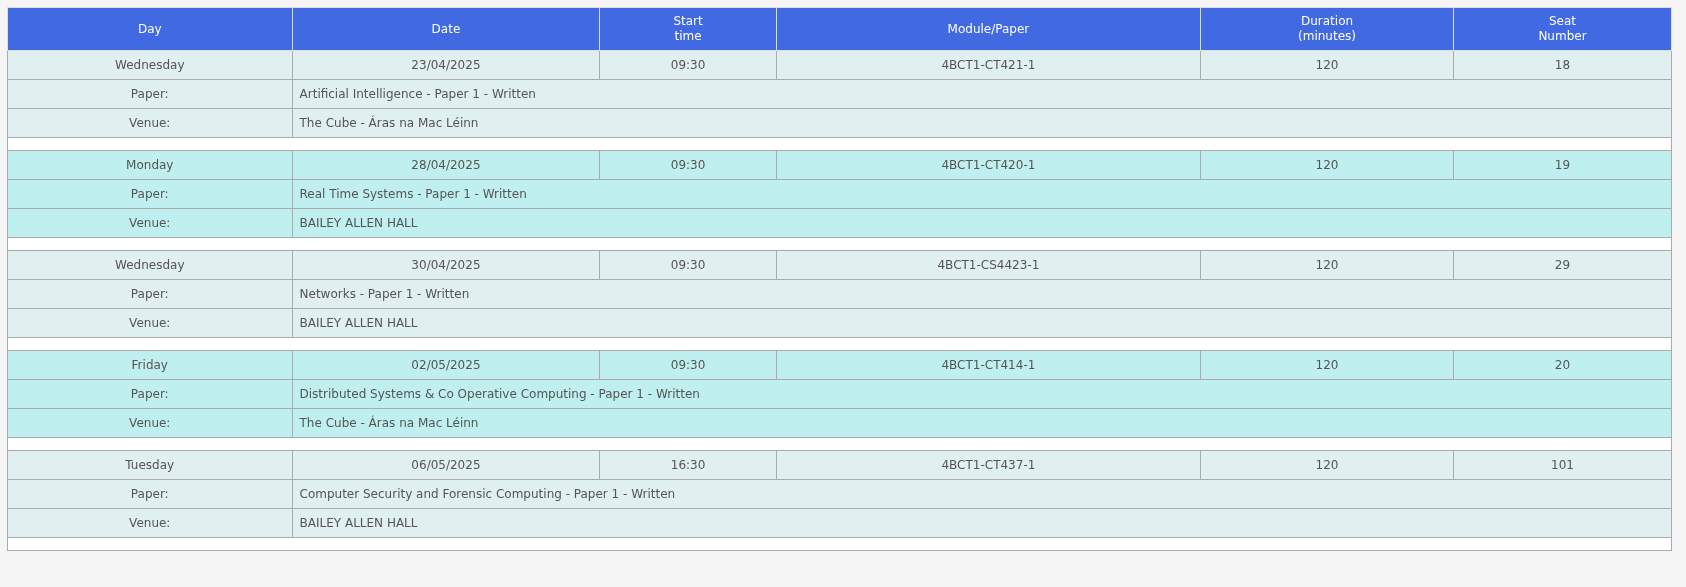  What do you see at coordinates (150, 165) in the screenshot?
I see `table-cell: Monday` at bounding box center [150, 165].